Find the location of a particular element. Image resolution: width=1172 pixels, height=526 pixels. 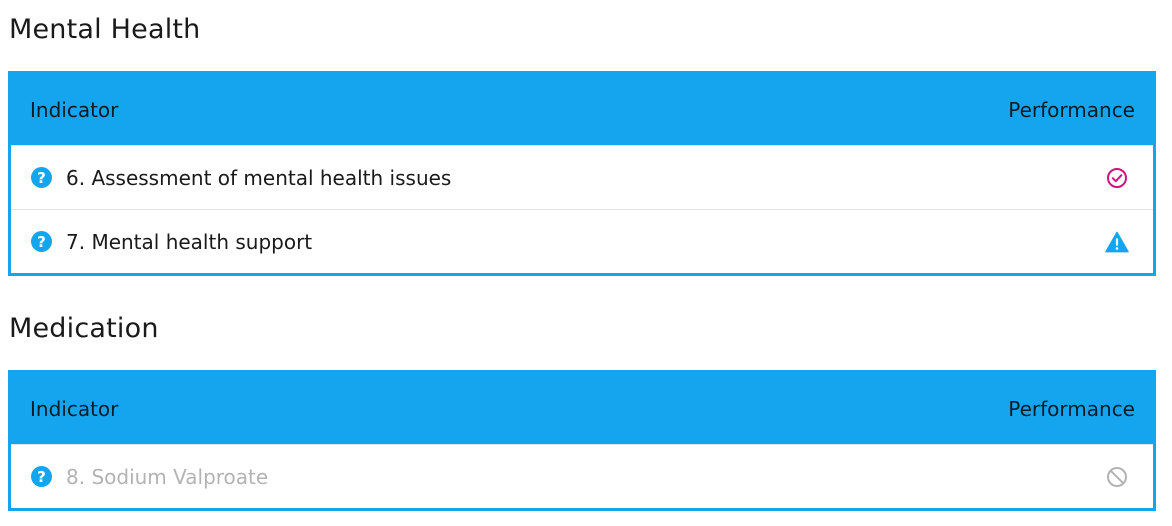

section-title-medication: Medication is located at coordinates (84, 328).